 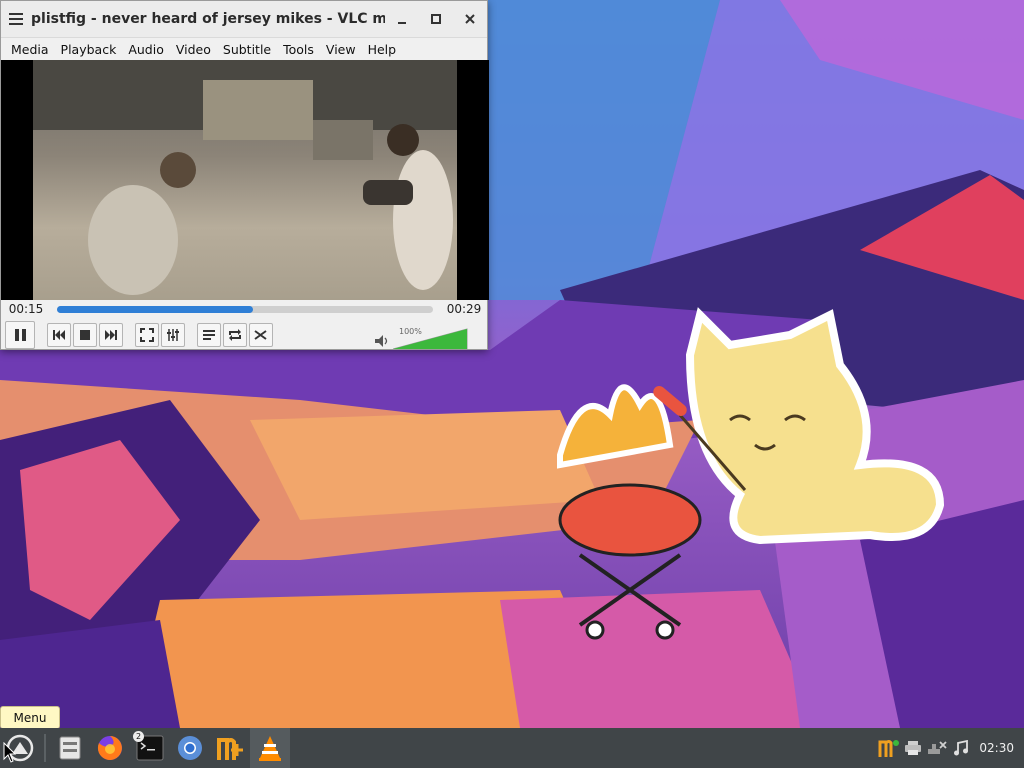 What do you see at coordinates (26, 309) in the screenshot?
I see `elapsed-time: 00:15` at bounding box center [26, 309].